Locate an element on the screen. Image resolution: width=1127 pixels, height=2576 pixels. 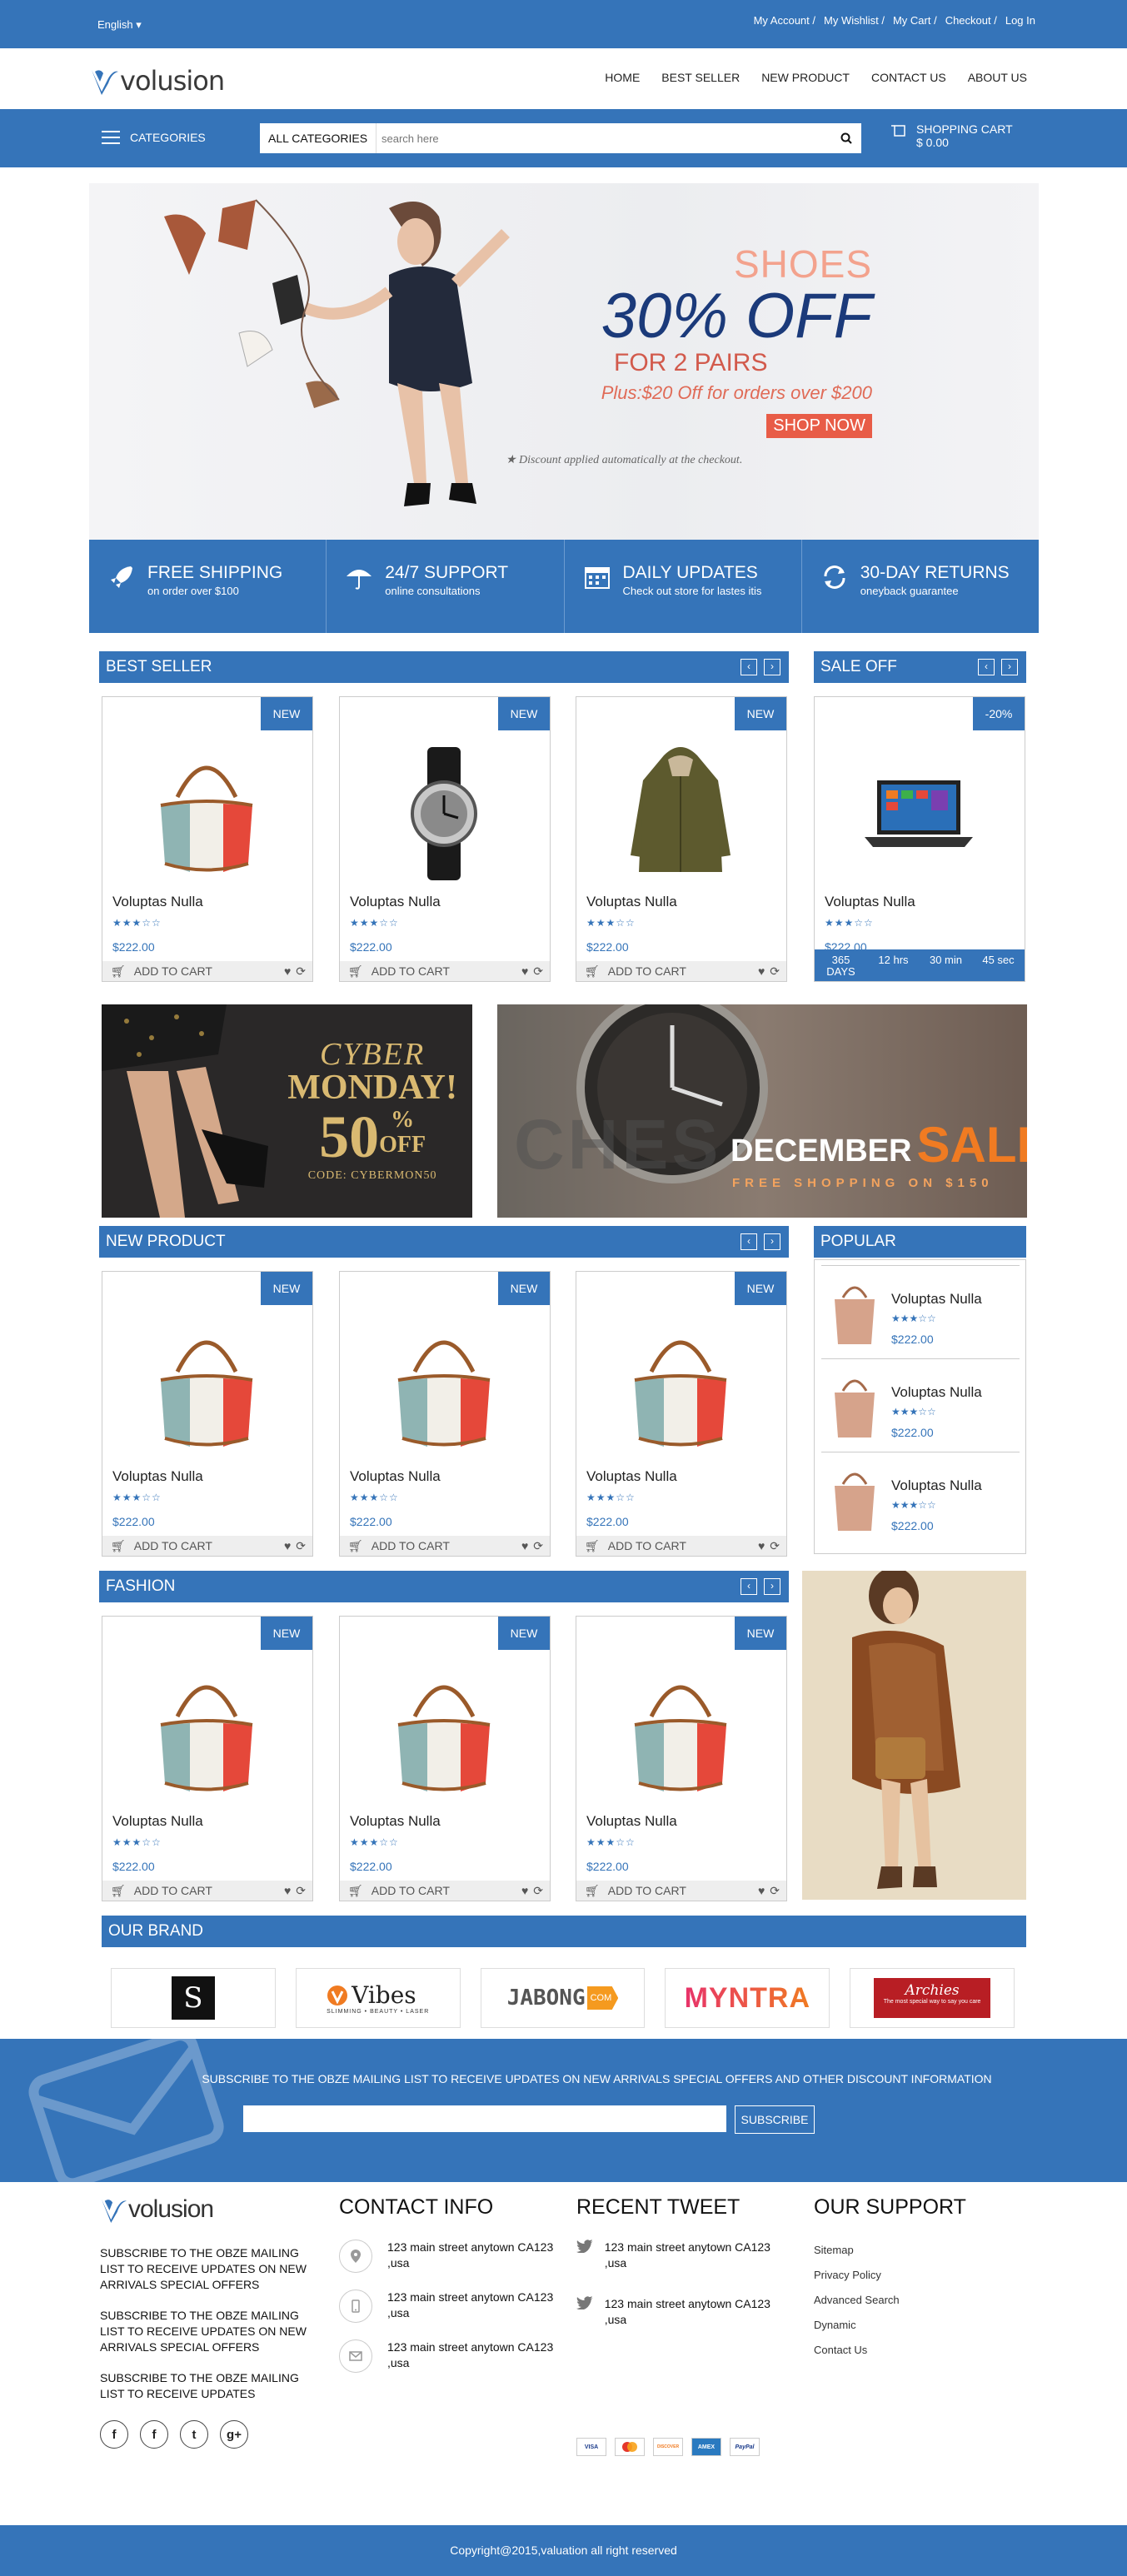
brand-logo-vibes: Vibes SLIMMING • BEAUTY • LASER is located at coordinates (378, 1998).